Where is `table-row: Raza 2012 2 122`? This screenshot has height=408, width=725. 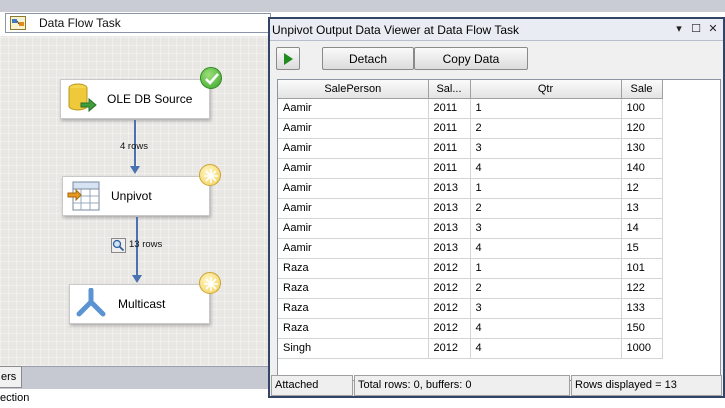 table-row: Raza 2012 2 122 is located at coordinates (470, 288).